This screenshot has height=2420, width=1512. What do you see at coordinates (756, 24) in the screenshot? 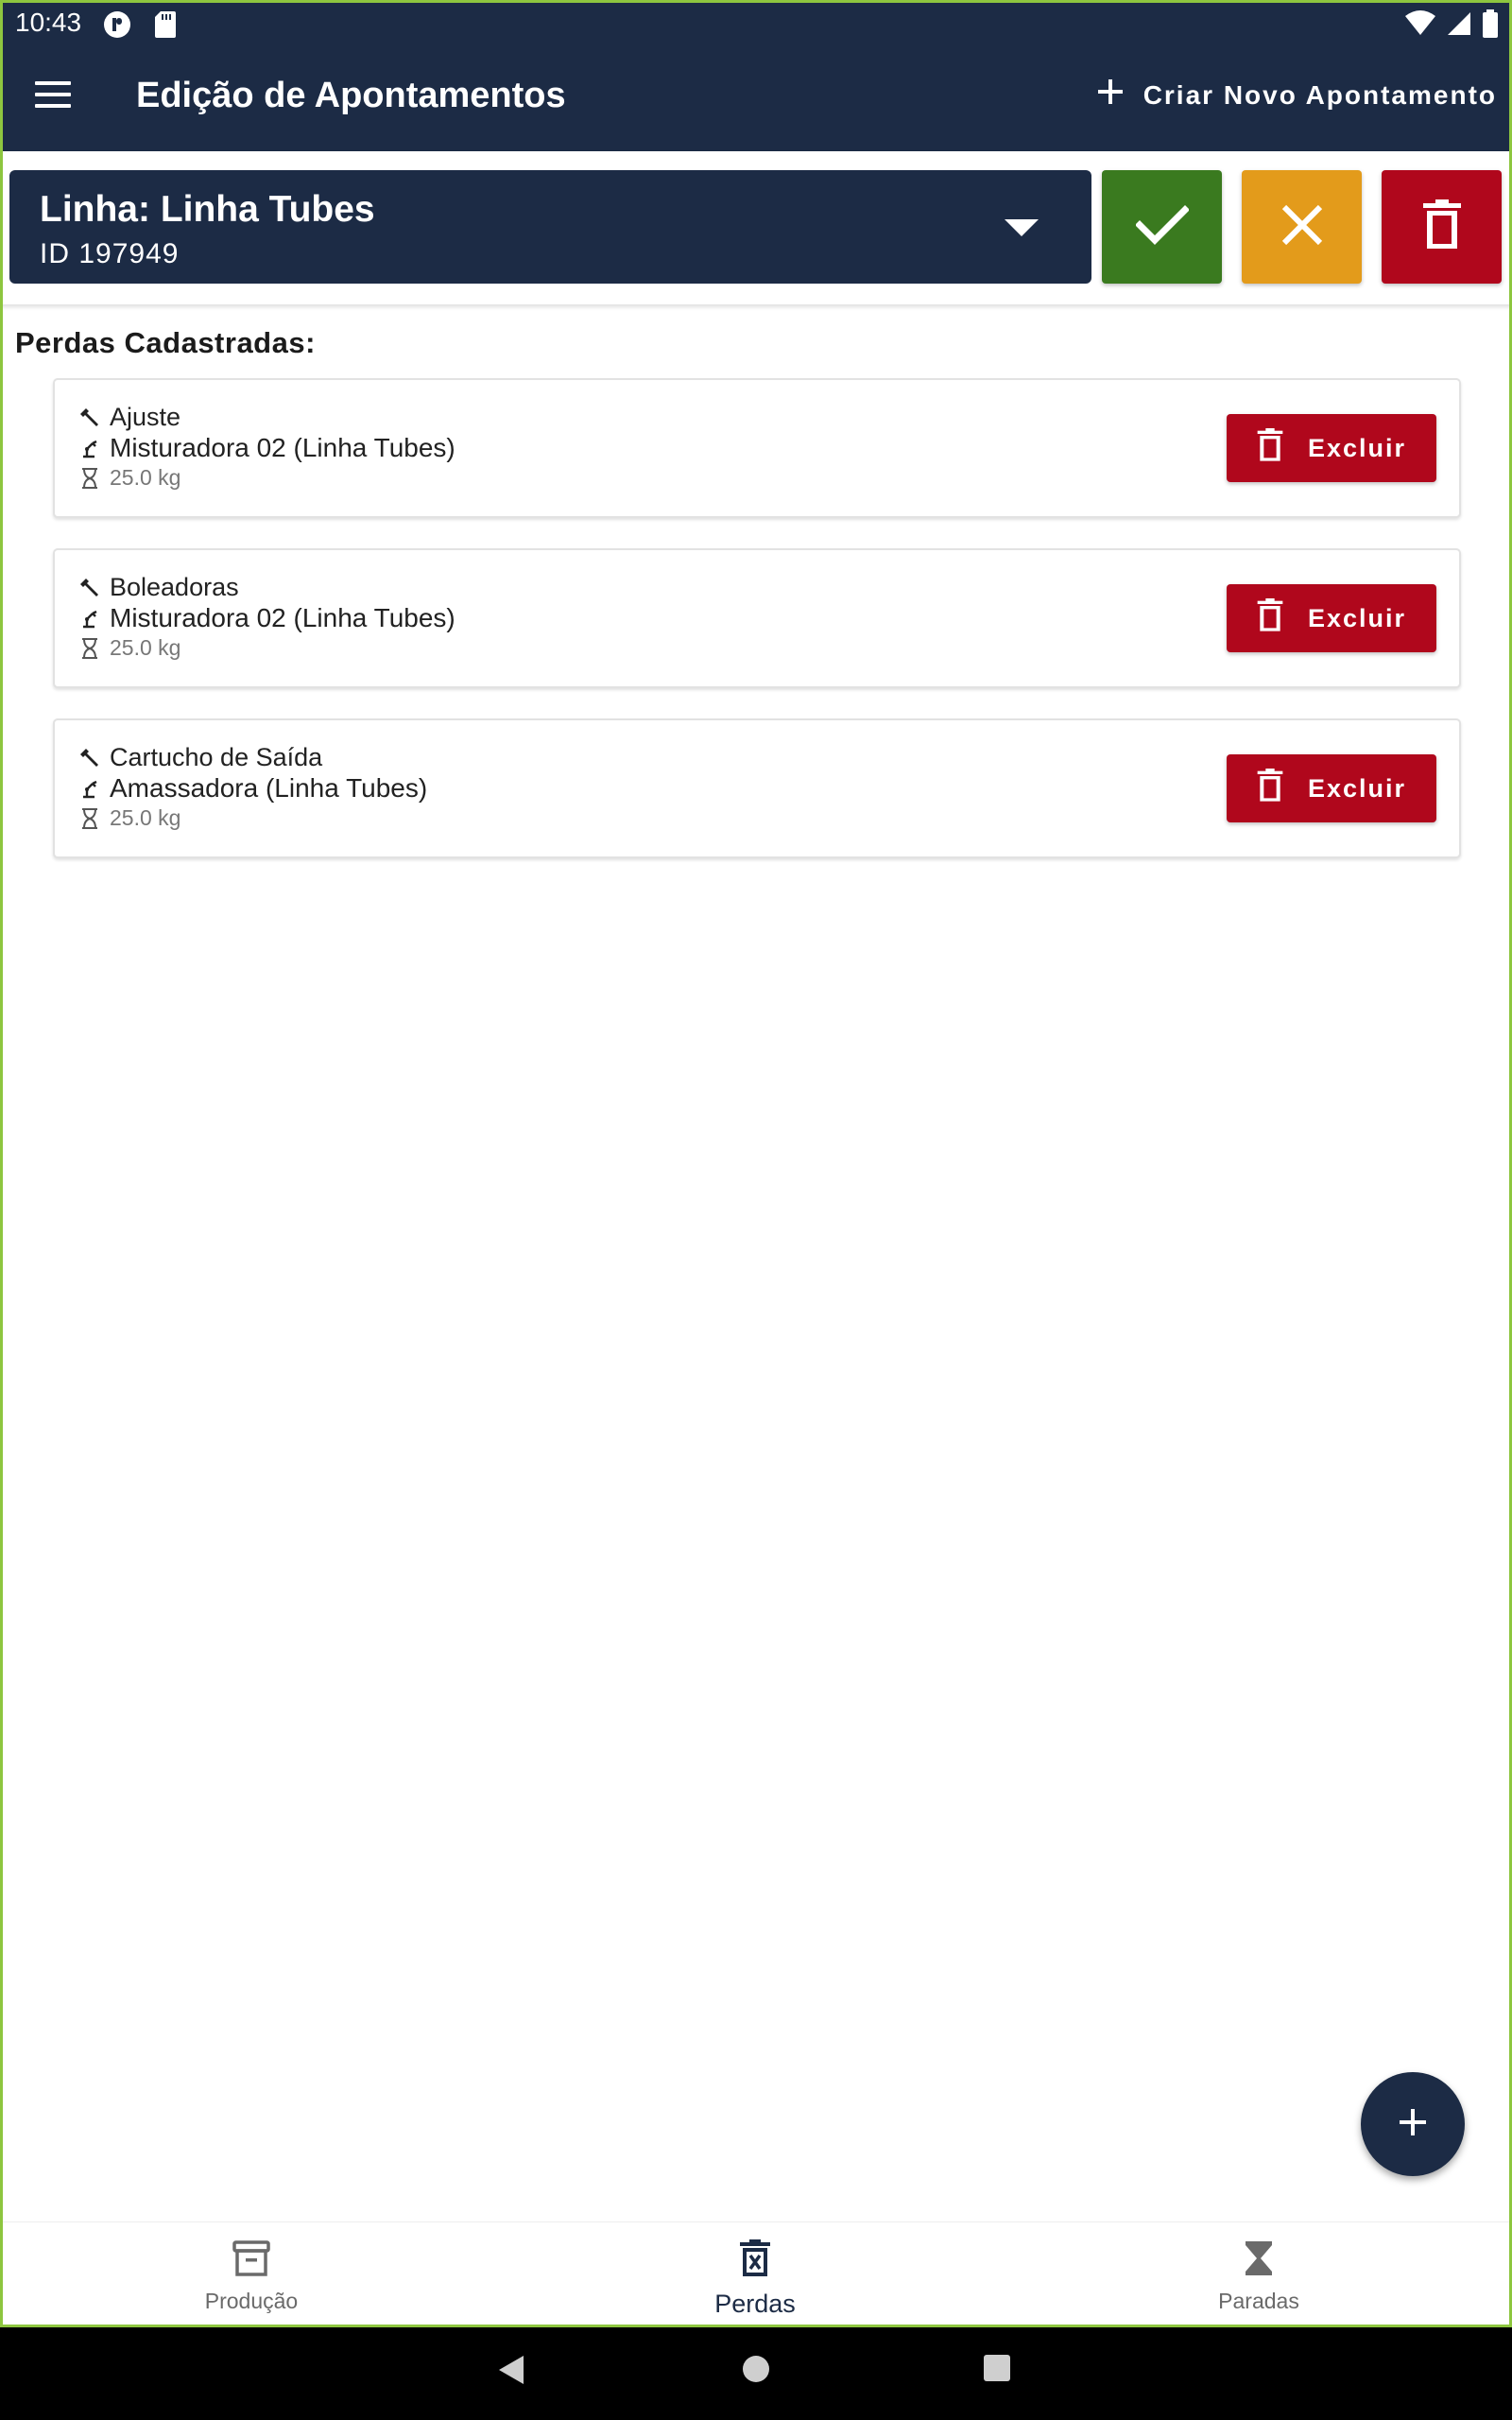
I see `status-bar: 10:43` at bounding box center [756, 24].